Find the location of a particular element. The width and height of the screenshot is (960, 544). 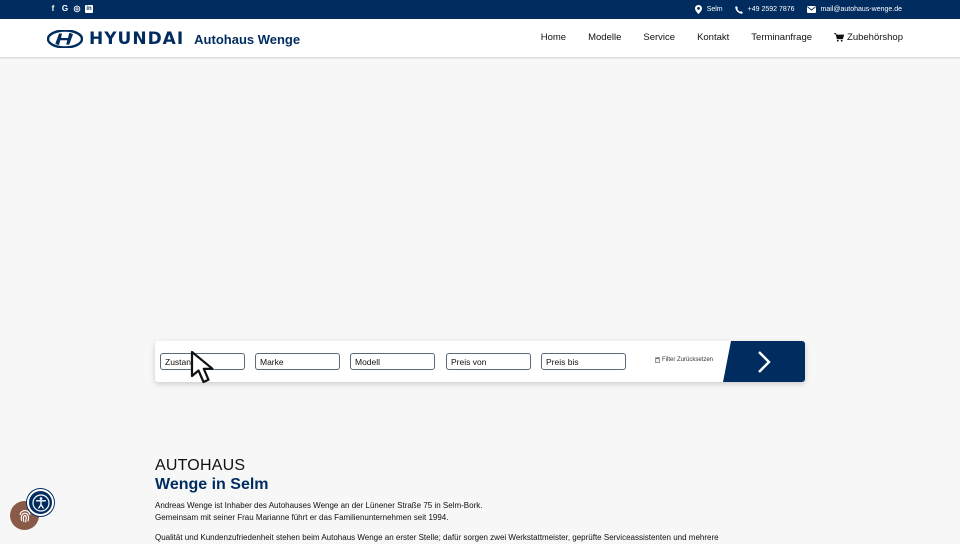

nav-home: Home is located at coordinates (553, 37).